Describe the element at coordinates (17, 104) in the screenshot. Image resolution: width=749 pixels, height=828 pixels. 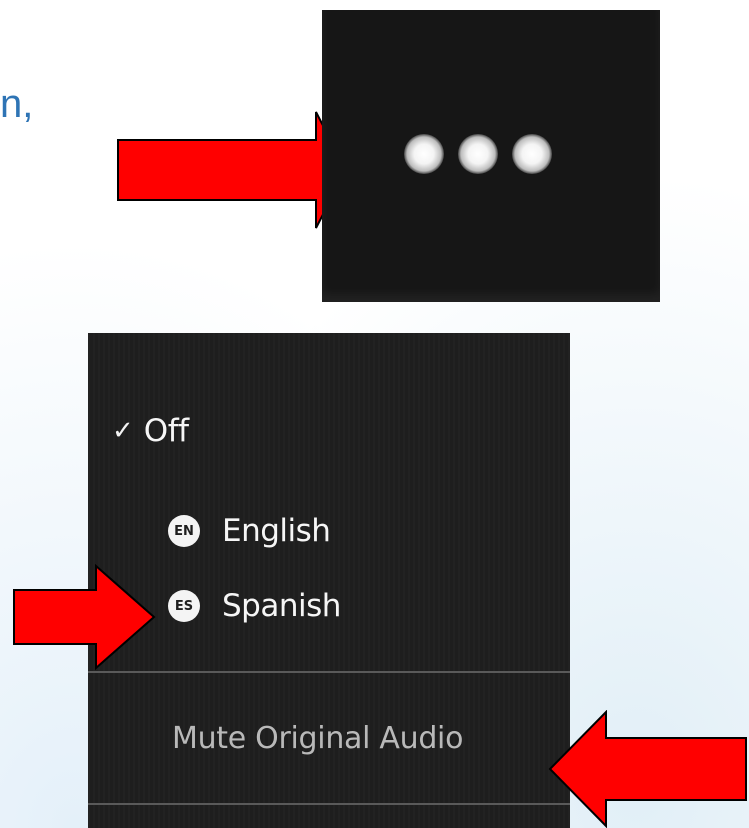
I see `slide-partial-text: n,` at that location.